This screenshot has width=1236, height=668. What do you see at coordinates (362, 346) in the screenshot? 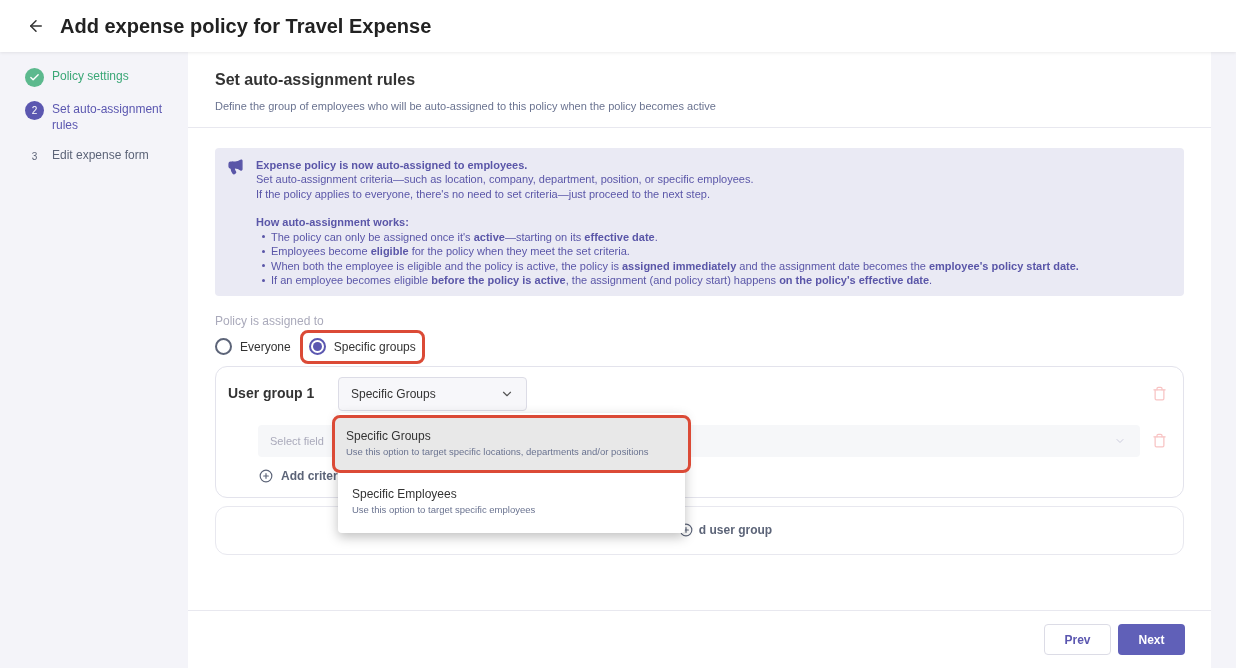
I see `radio-option: Specific groups` at bounding box center [362, 346].